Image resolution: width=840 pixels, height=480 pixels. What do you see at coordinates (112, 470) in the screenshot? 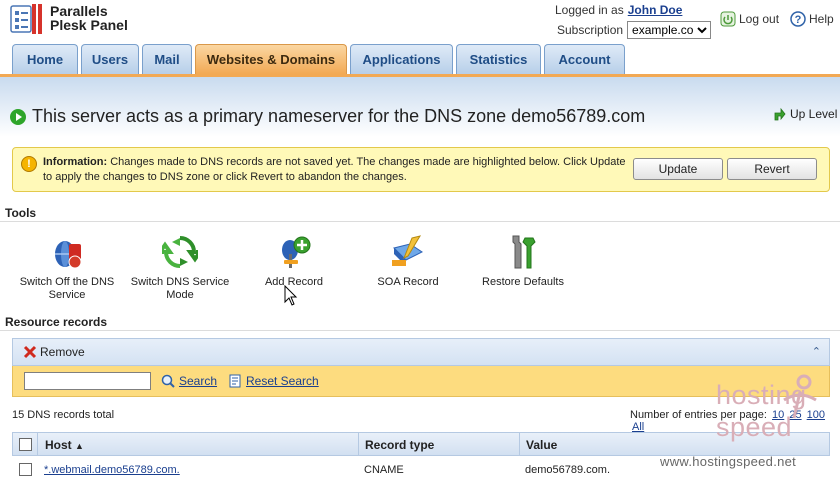
I see `row-host-link: *.webmail.demo56789.com.` at bounding box center [112, 470].